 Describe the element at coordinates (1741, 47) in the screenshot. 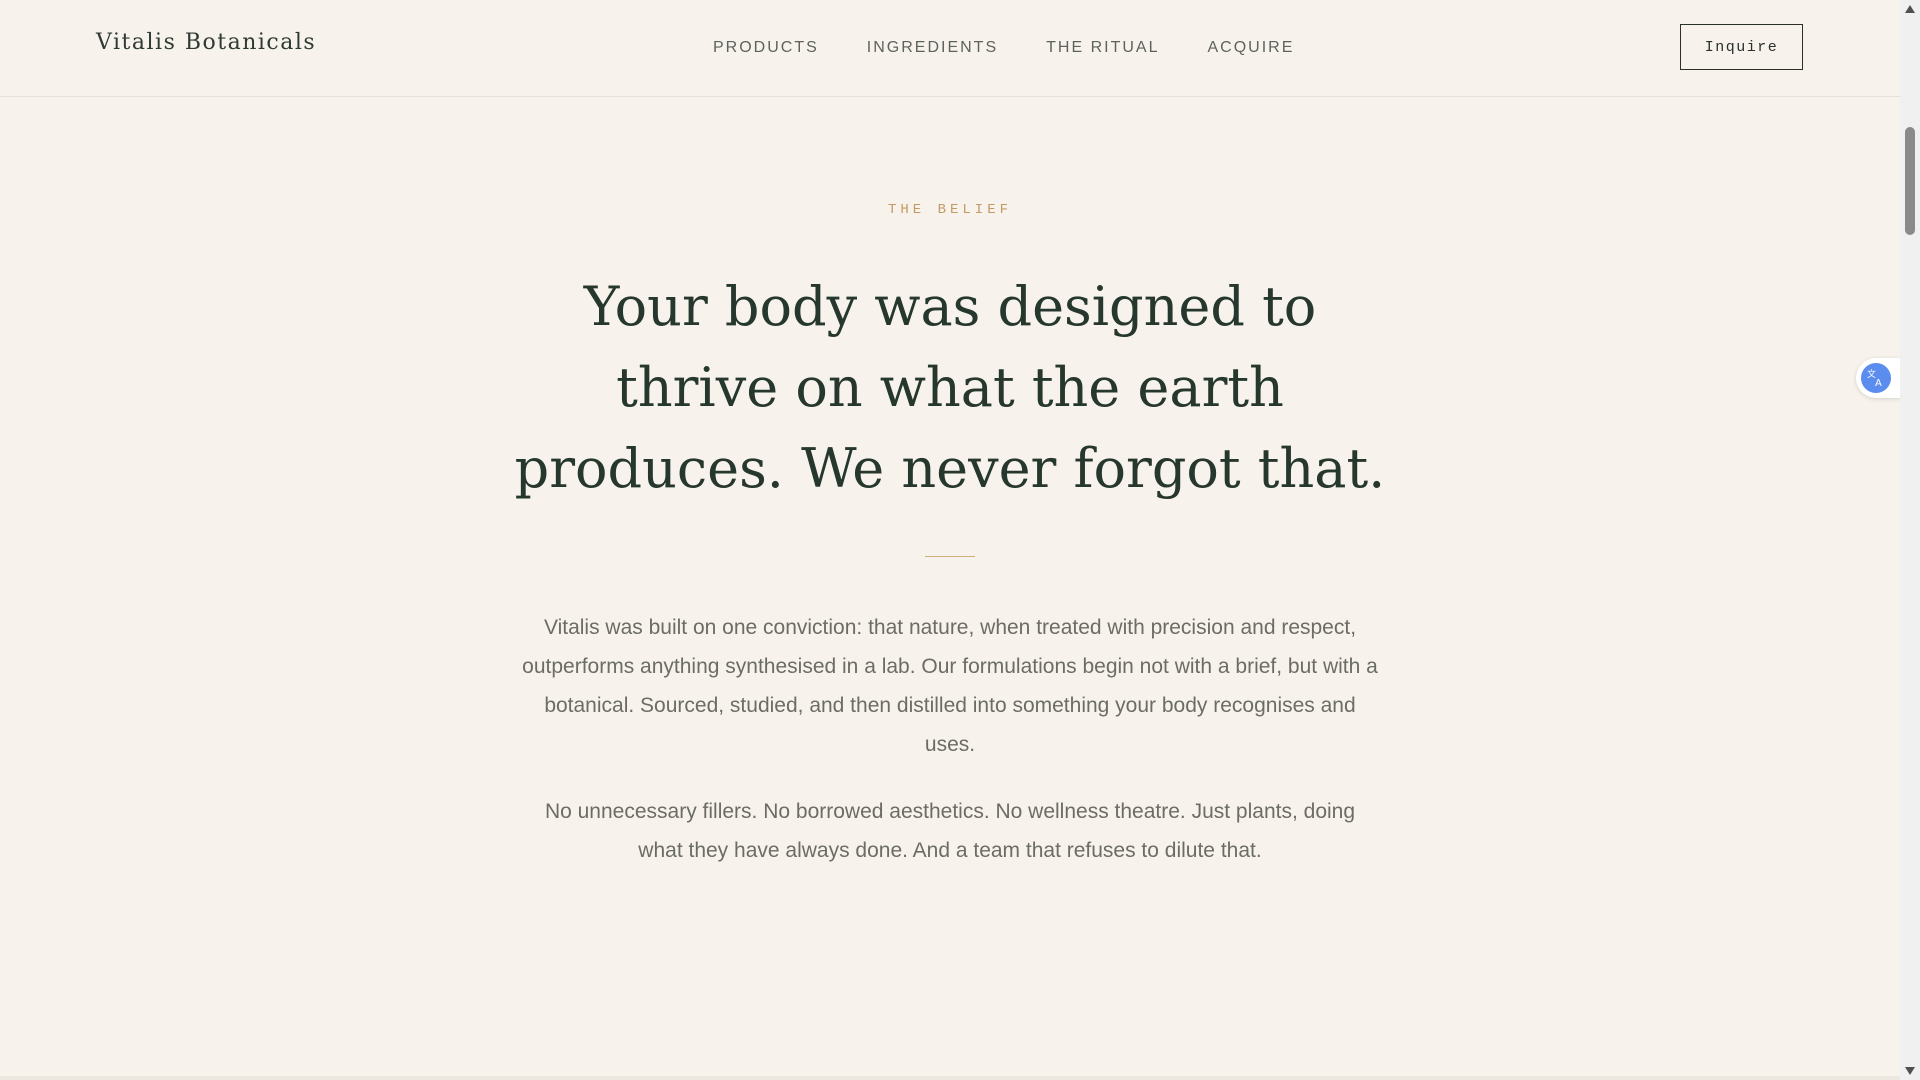

I see `inquire-button: Inquire` at that location.